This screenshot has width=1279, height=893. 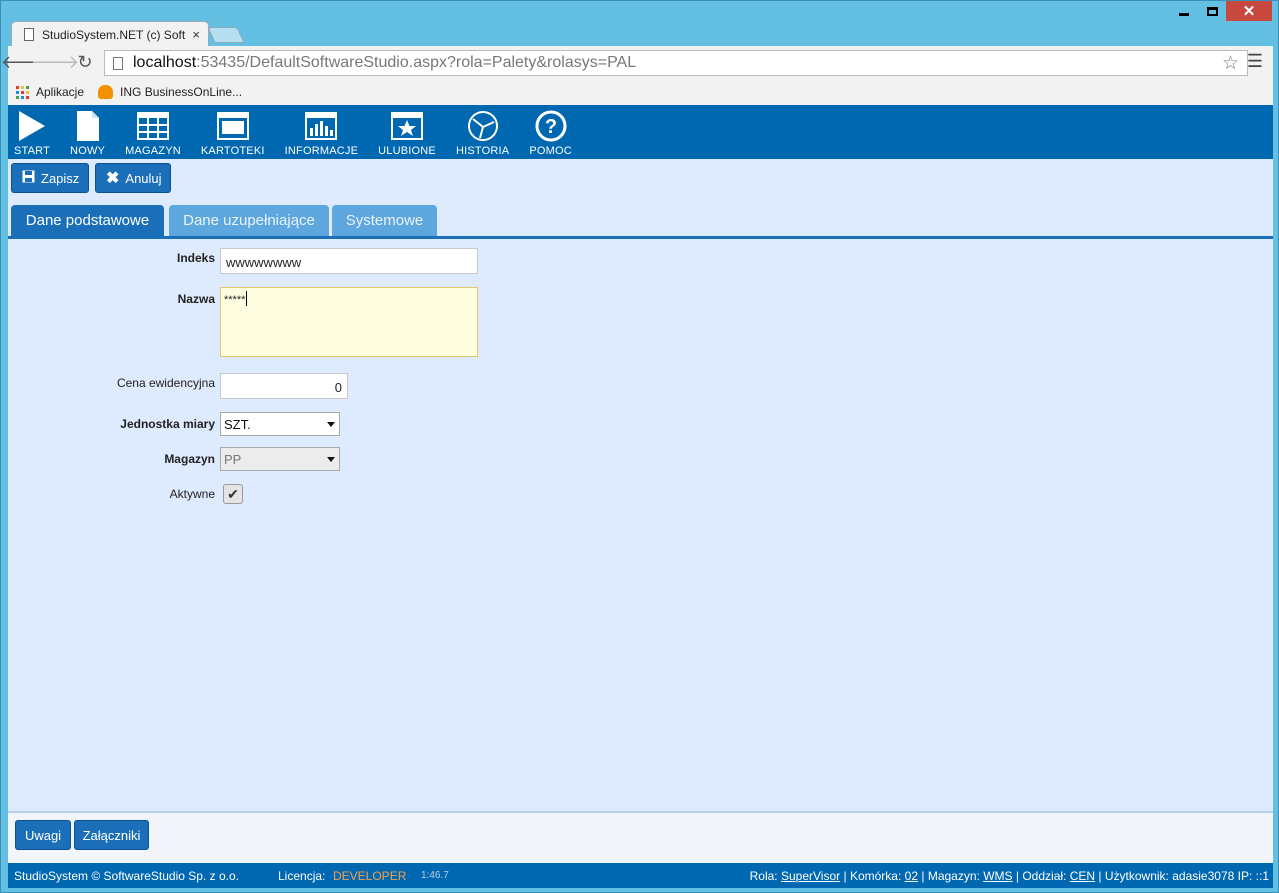 What do you see at coordinates (321, 151) in the screenshot?
I see `menu-label: INFORMACJE` at bounding box center [321, 151].